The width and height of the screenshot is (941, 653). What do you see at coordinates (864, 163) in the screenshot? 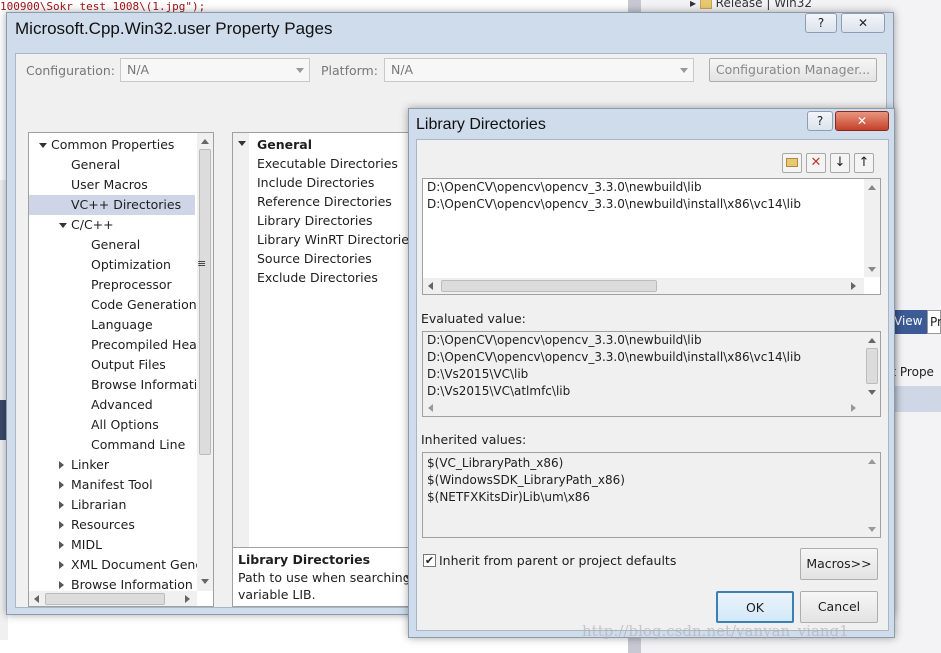
I see `arrow-up-icon: ↑` at bounding box center [864, 163].